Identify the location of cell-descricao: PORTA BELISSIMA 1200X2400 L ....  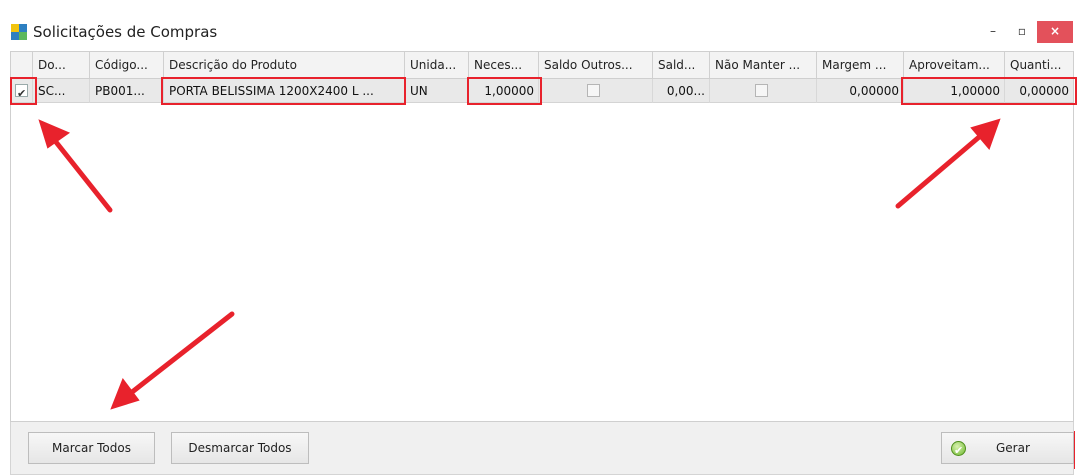
(284, 91).